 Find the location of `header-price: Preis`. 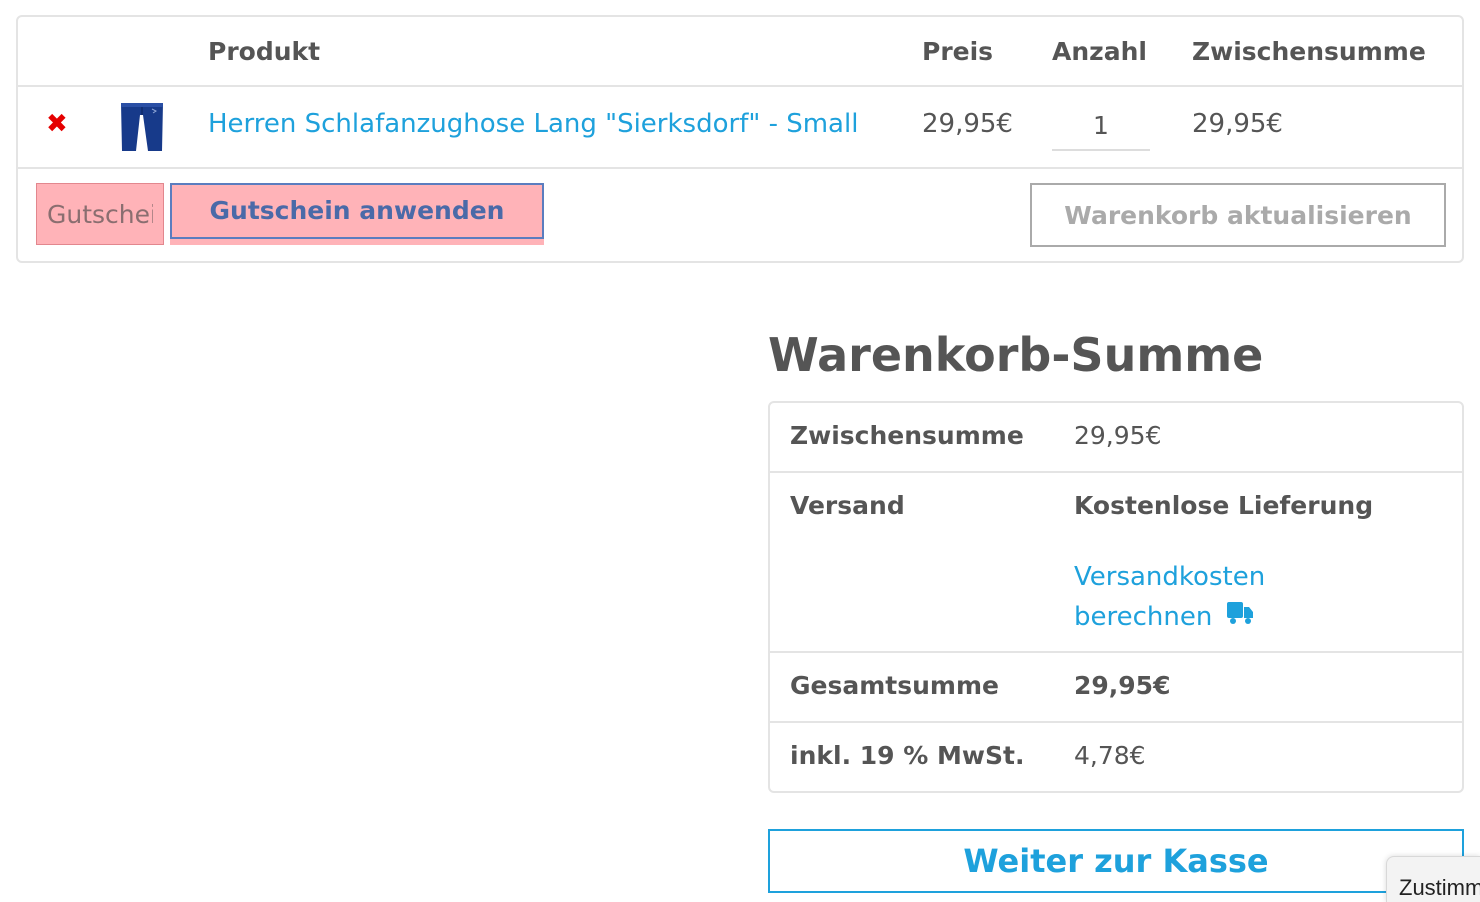

header-price: Preis is located at coordinates (958, 51).